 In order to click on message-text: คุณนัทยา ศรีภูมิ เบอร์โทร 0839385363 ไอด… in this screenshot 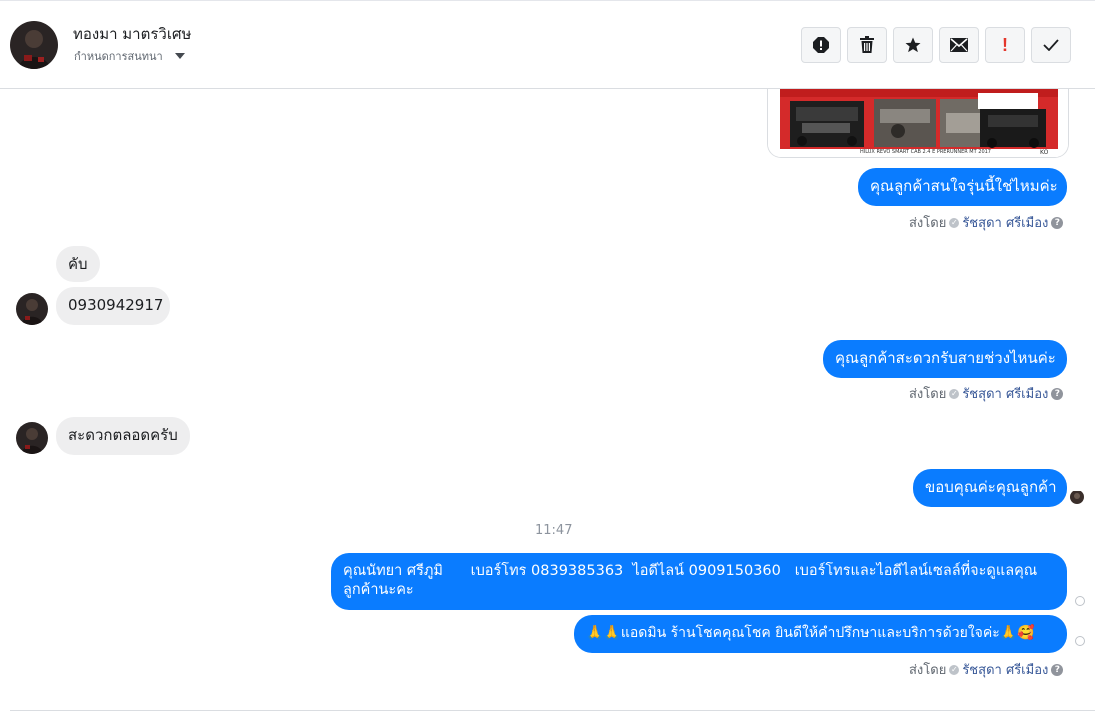, I will do `click(690, 580)`.